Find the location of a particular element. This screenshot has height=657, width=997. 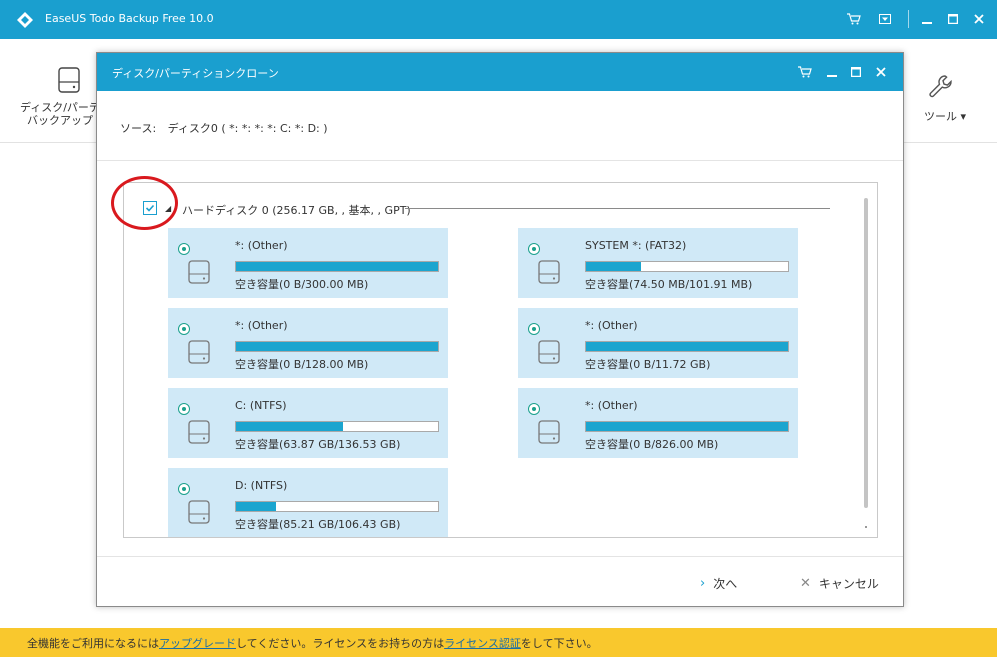

maximize-icon is located at coordinates (953, 19).